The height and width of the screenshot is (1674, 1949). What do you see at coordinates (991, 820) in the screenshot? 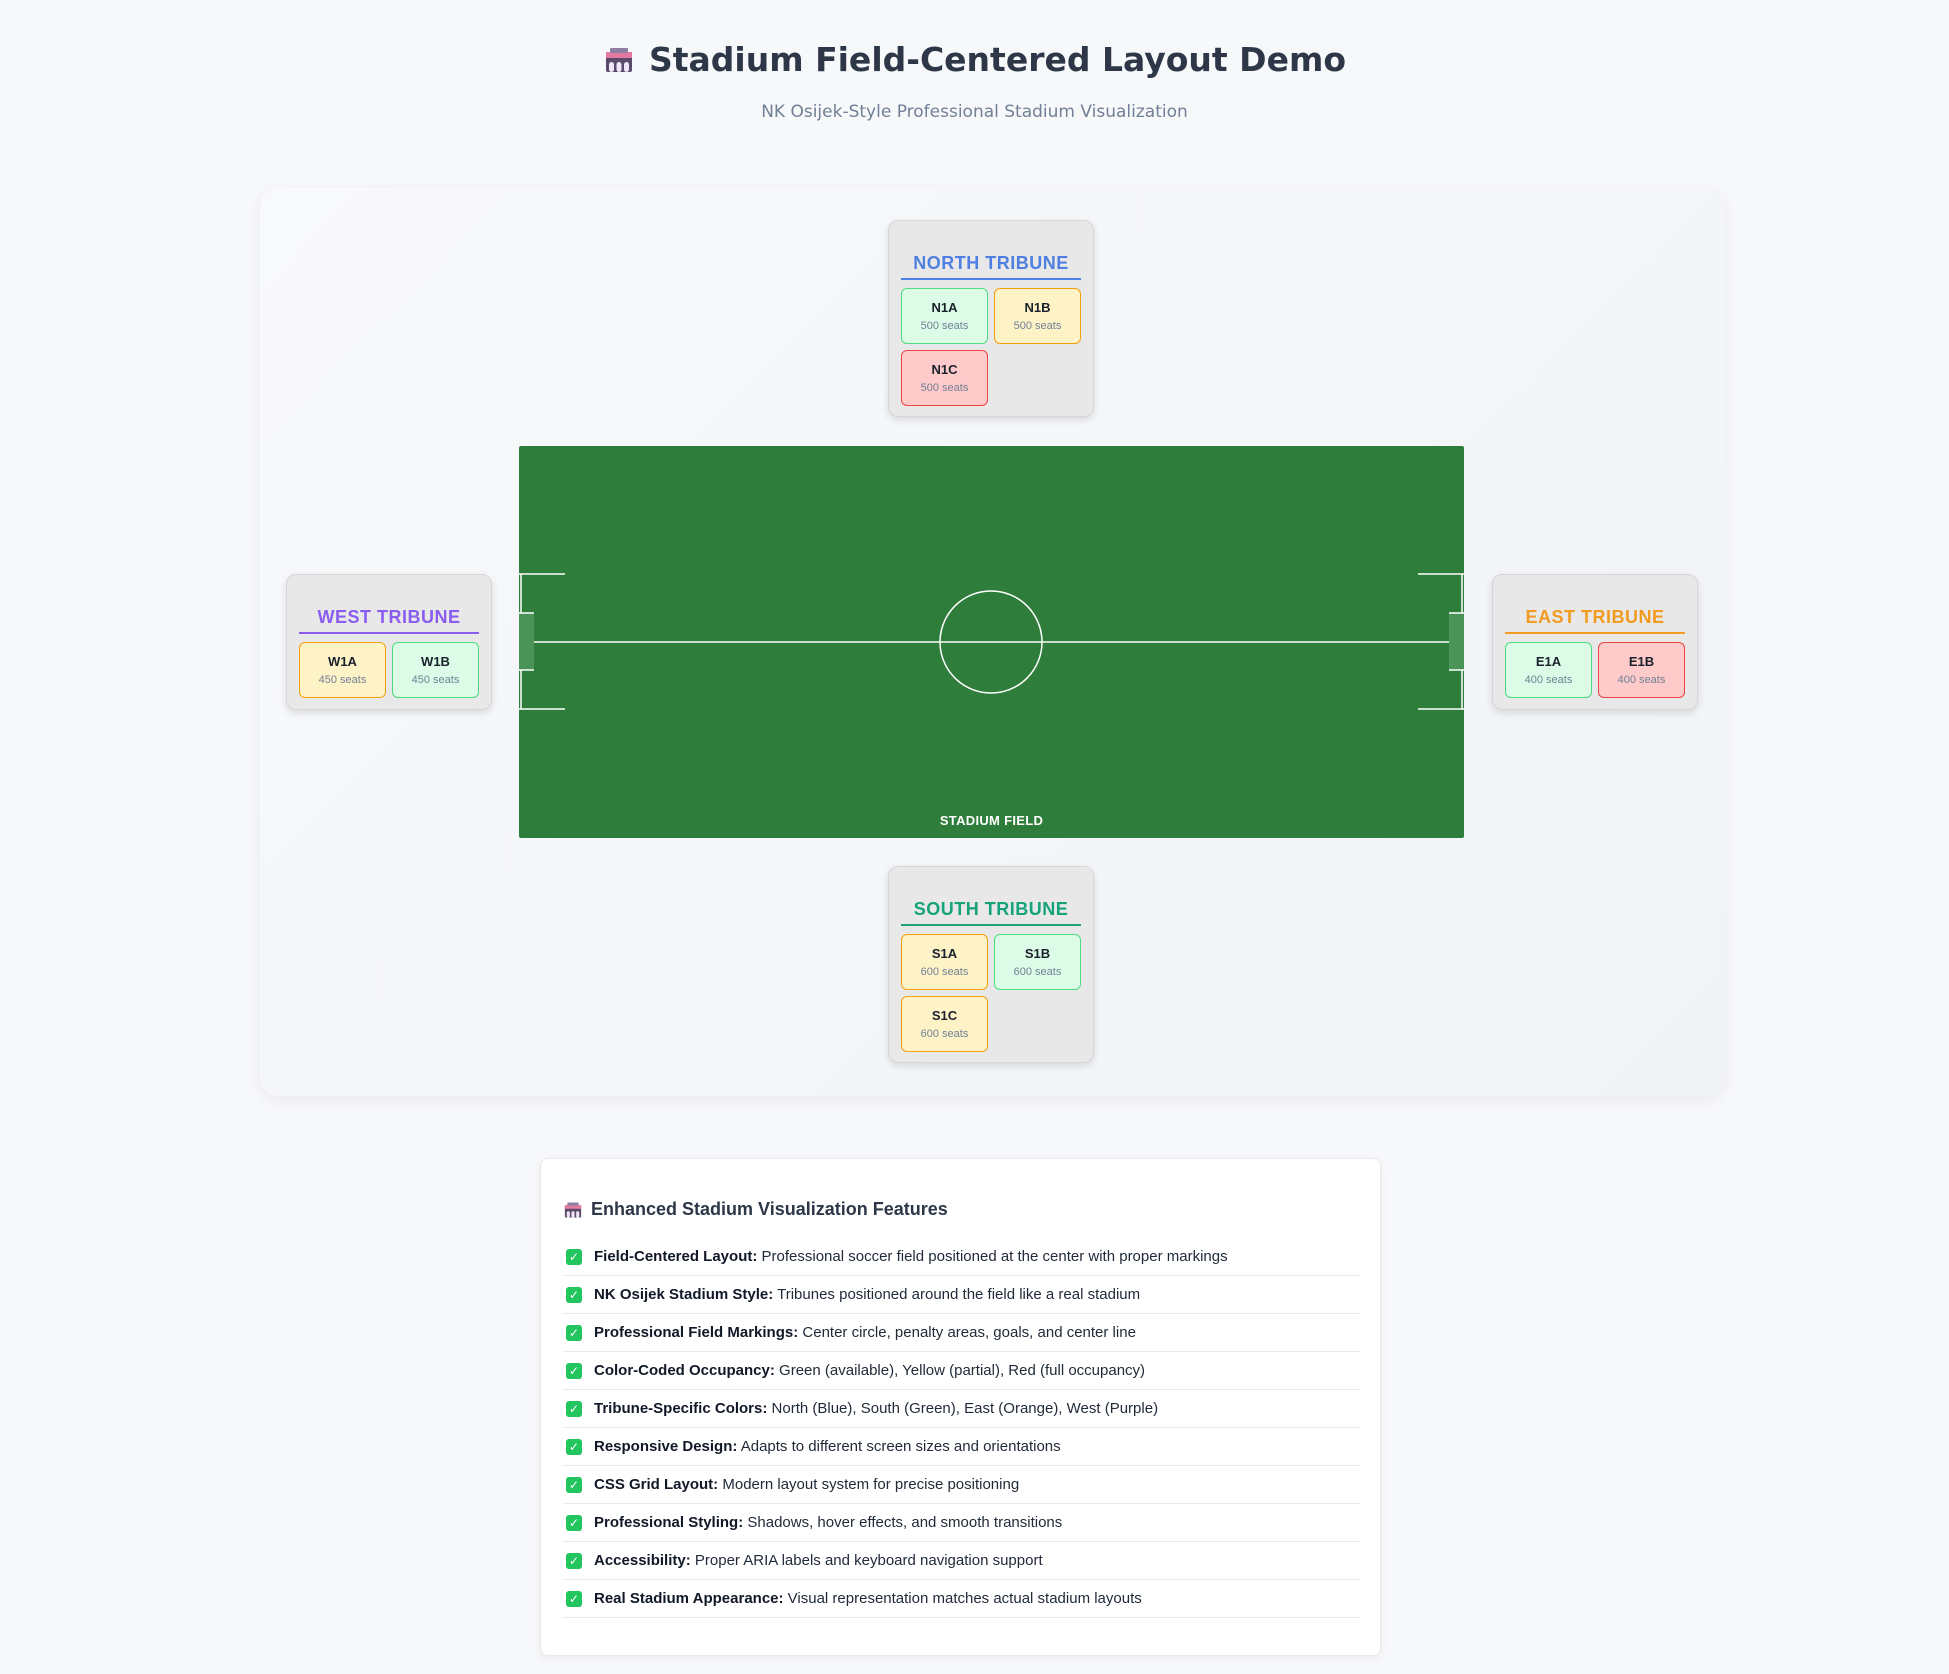
I see `field-label: STADIUM FIELD` at bounding box center [991, 820].